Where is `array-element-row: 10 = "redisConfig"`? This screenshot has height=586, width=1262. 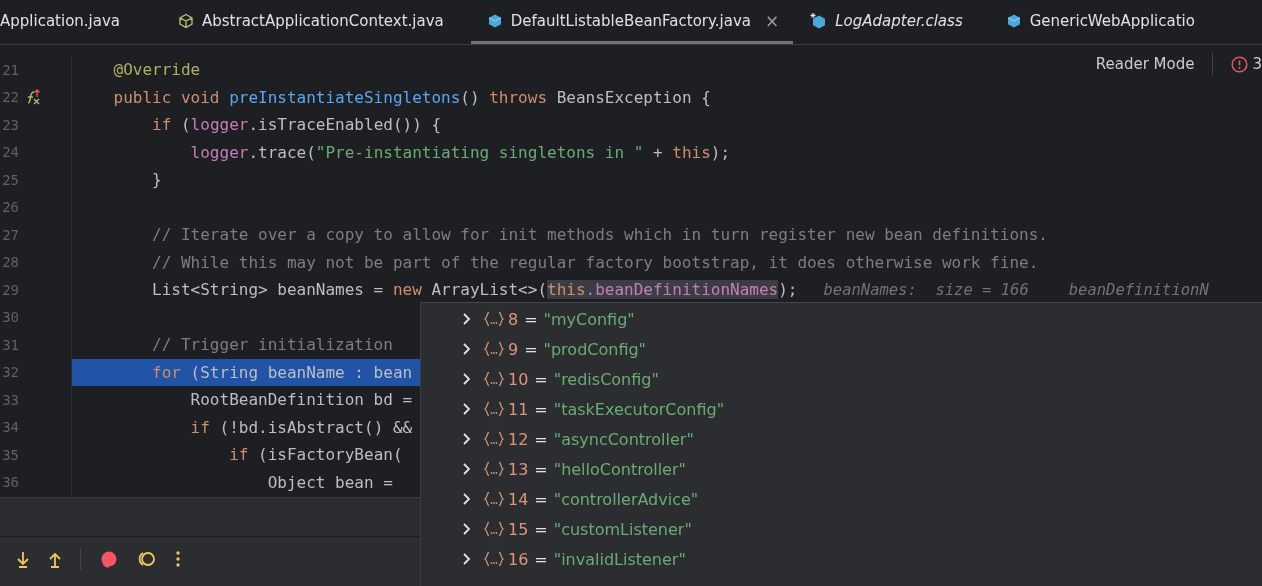 array-element-row: 10 = "redisConfig" is located at coordinates (841, 379).